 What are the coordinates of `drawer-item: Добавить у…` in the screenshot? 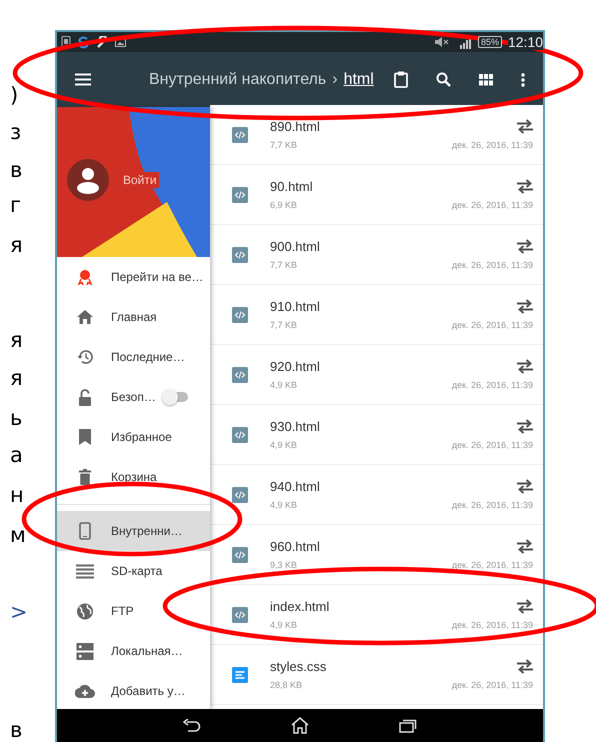 It's located at (133, 691).